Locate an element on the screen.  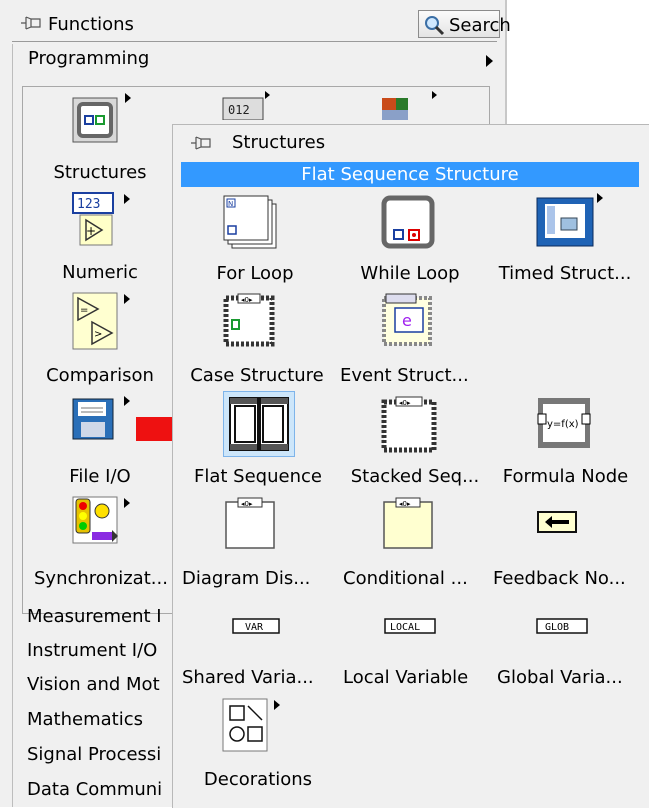
item-label: While Loop is located at coordinates (410, 273).